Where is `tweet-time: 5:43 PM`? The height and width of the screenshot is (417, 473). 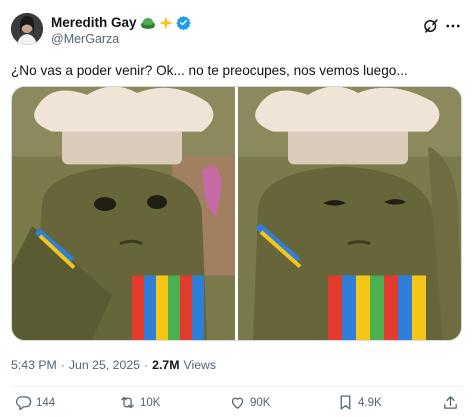 tweet-time: 5:43 PM is located at coordinates (34, 365).